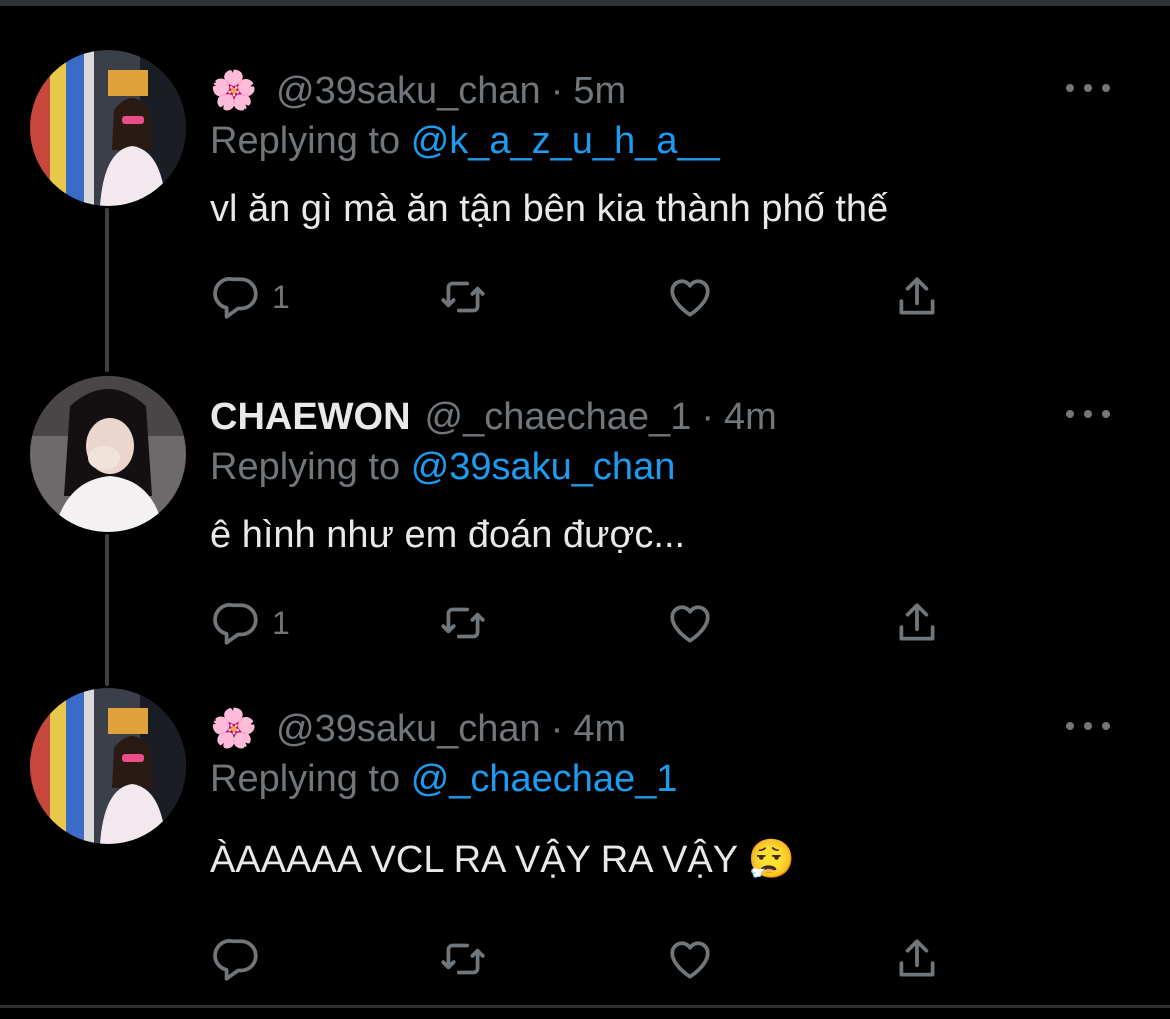 The image size is (1170, 1019). Describe the element at coordinates (544, 779) in the screenshot. I see `replying-to-handle: @_chaechae_1` at that location.